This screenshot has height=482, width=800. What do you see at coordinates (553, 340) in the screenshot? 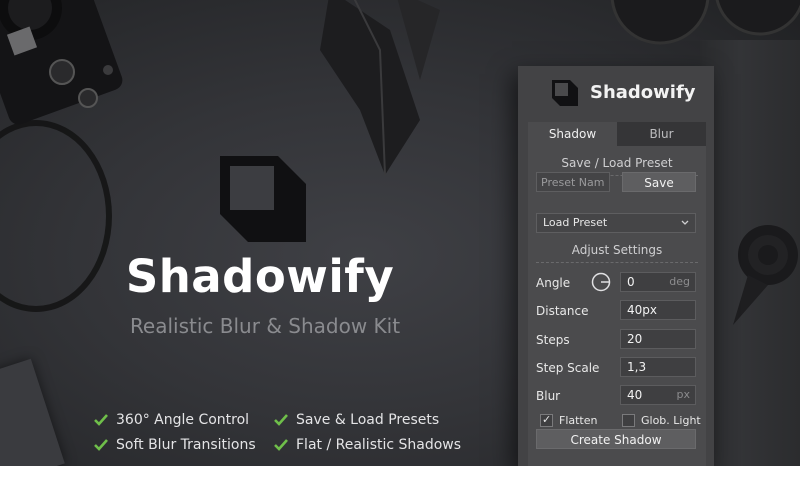
I see `steps-label: Steps` at bounding box center [553, 340].